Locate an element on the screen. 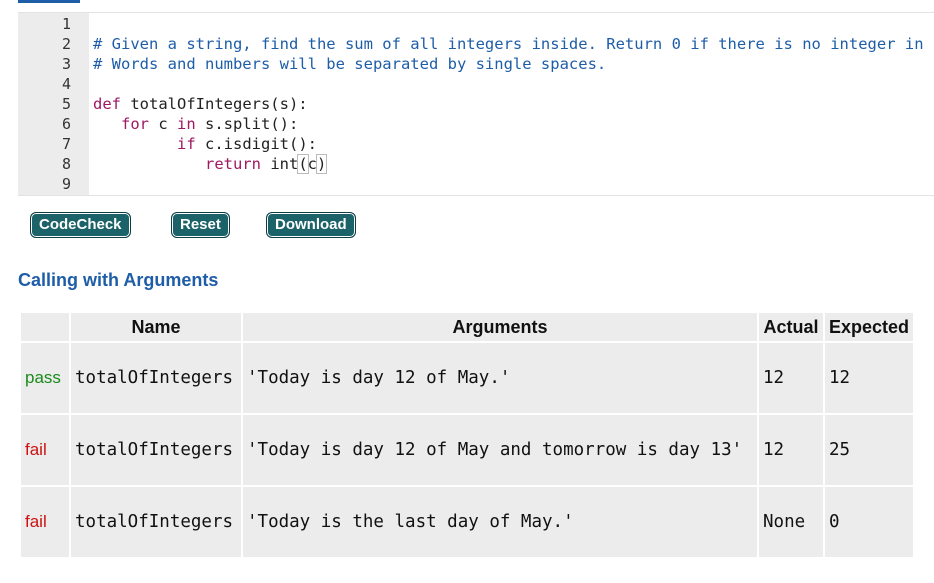 The width and height of the screenshot is (934, 583). section-title: Calling with Arguments is located at coordinates (118, 280).